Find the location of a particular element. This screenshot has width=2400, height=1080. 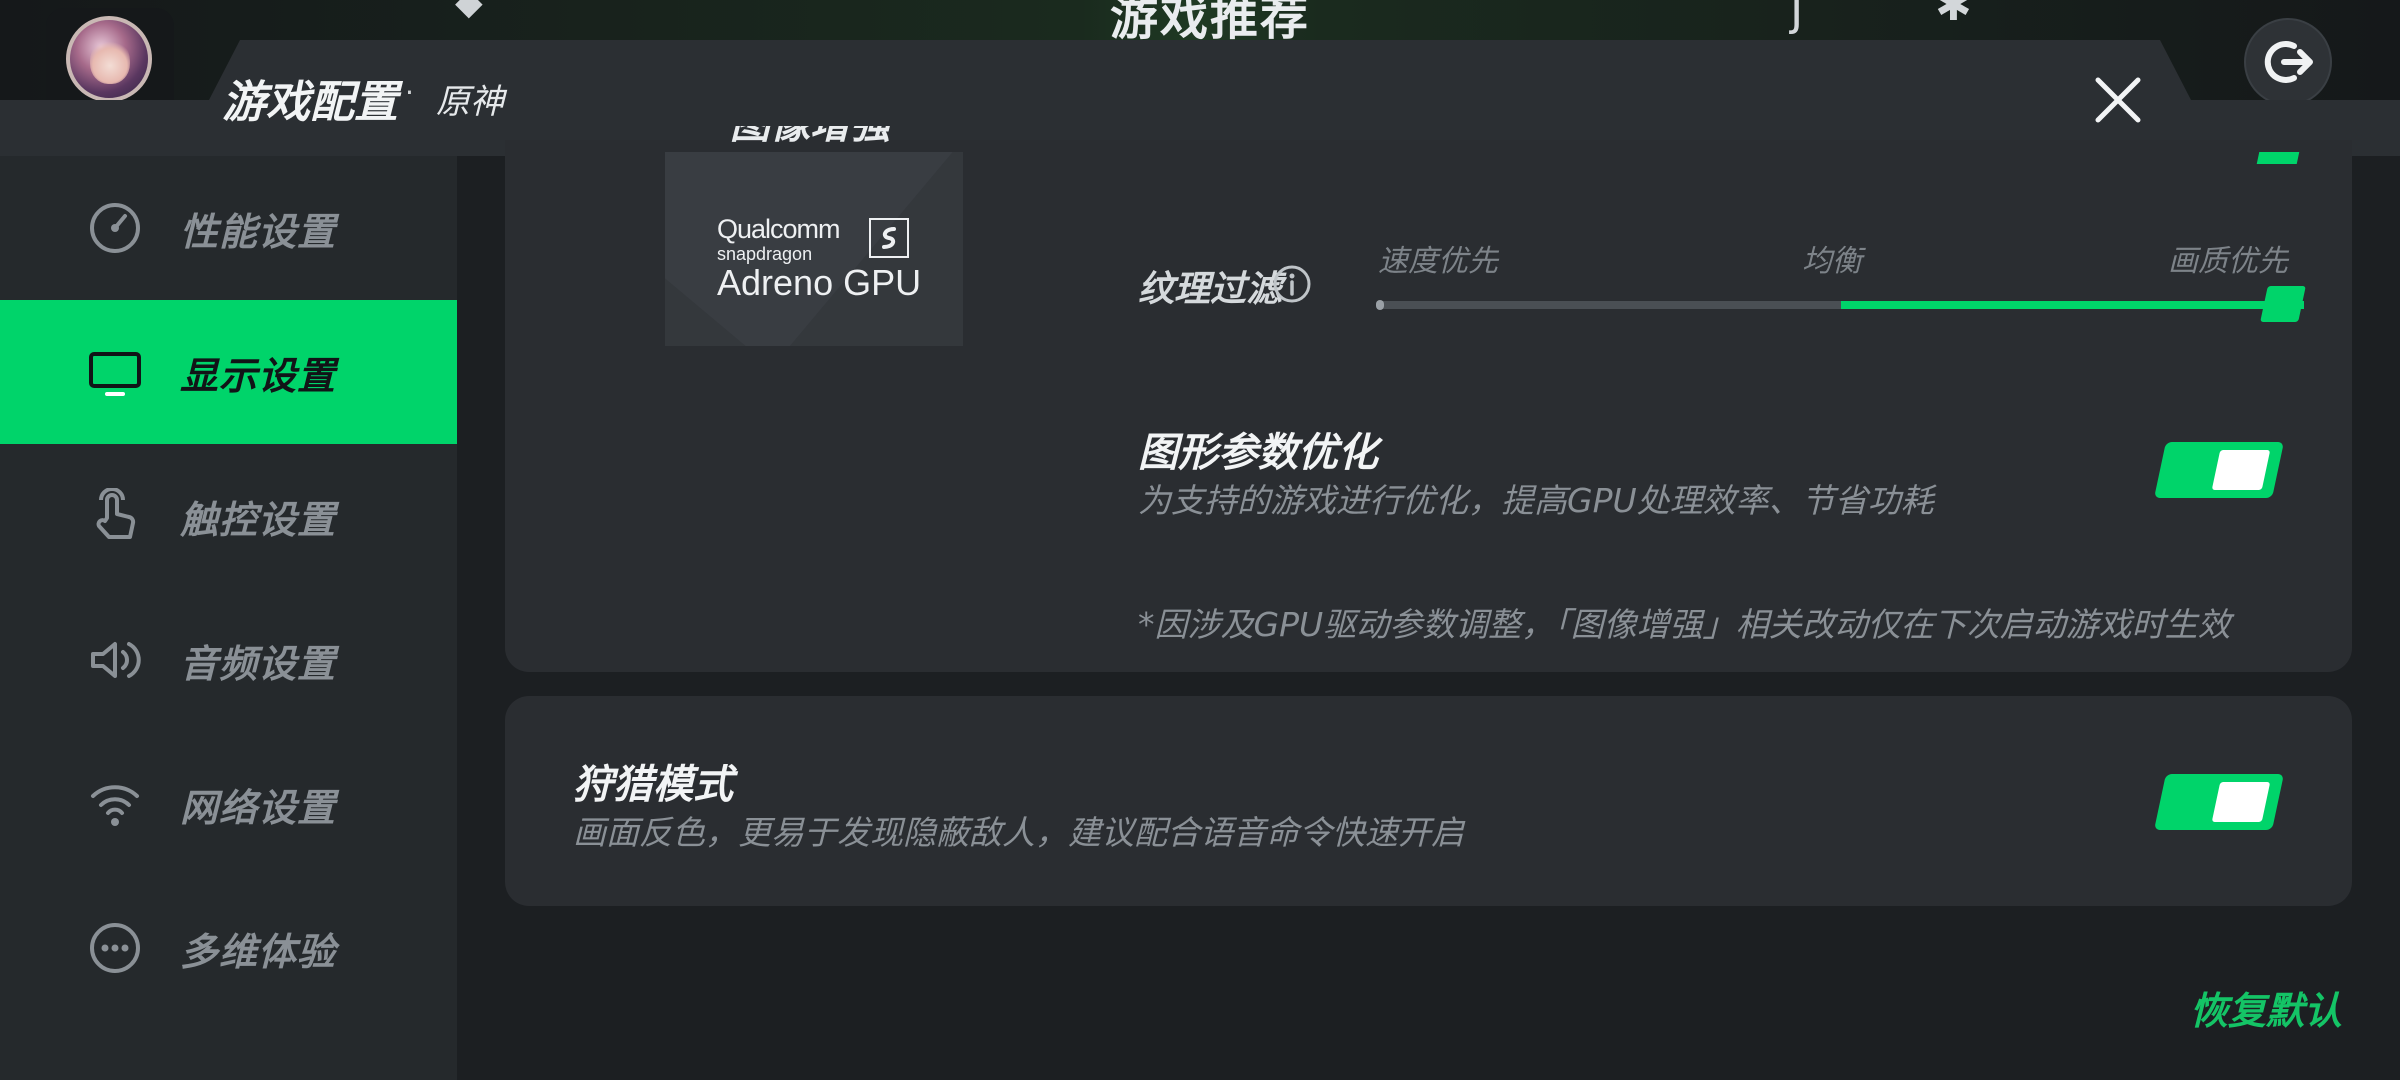

speaker-icon is located at coordinates (115, 660).